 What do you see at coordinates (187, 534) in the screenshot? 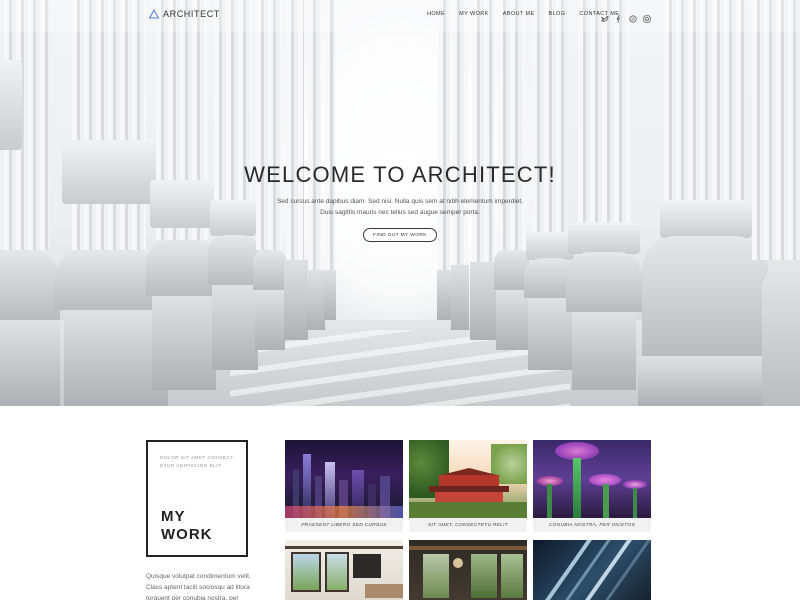
I see `work-heading-line-2: WORK` at bounding box center [187, 534].